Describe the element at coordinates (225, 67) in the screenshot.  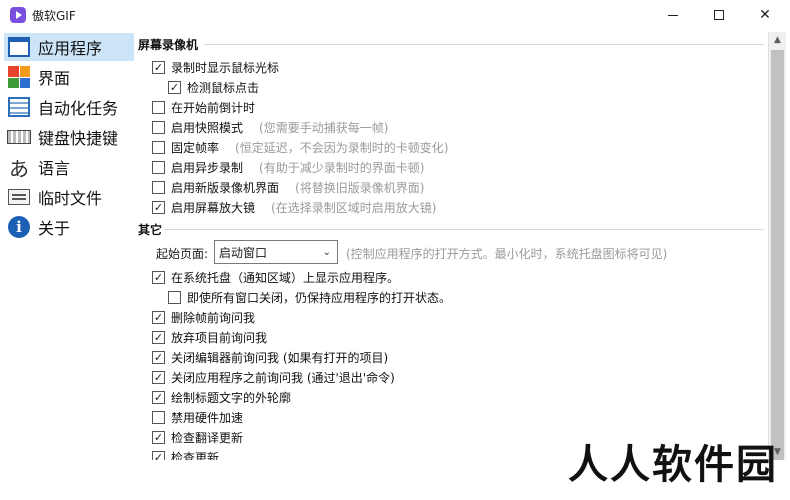
I see `option-label: 录制时显示鼠标光标` at that location.